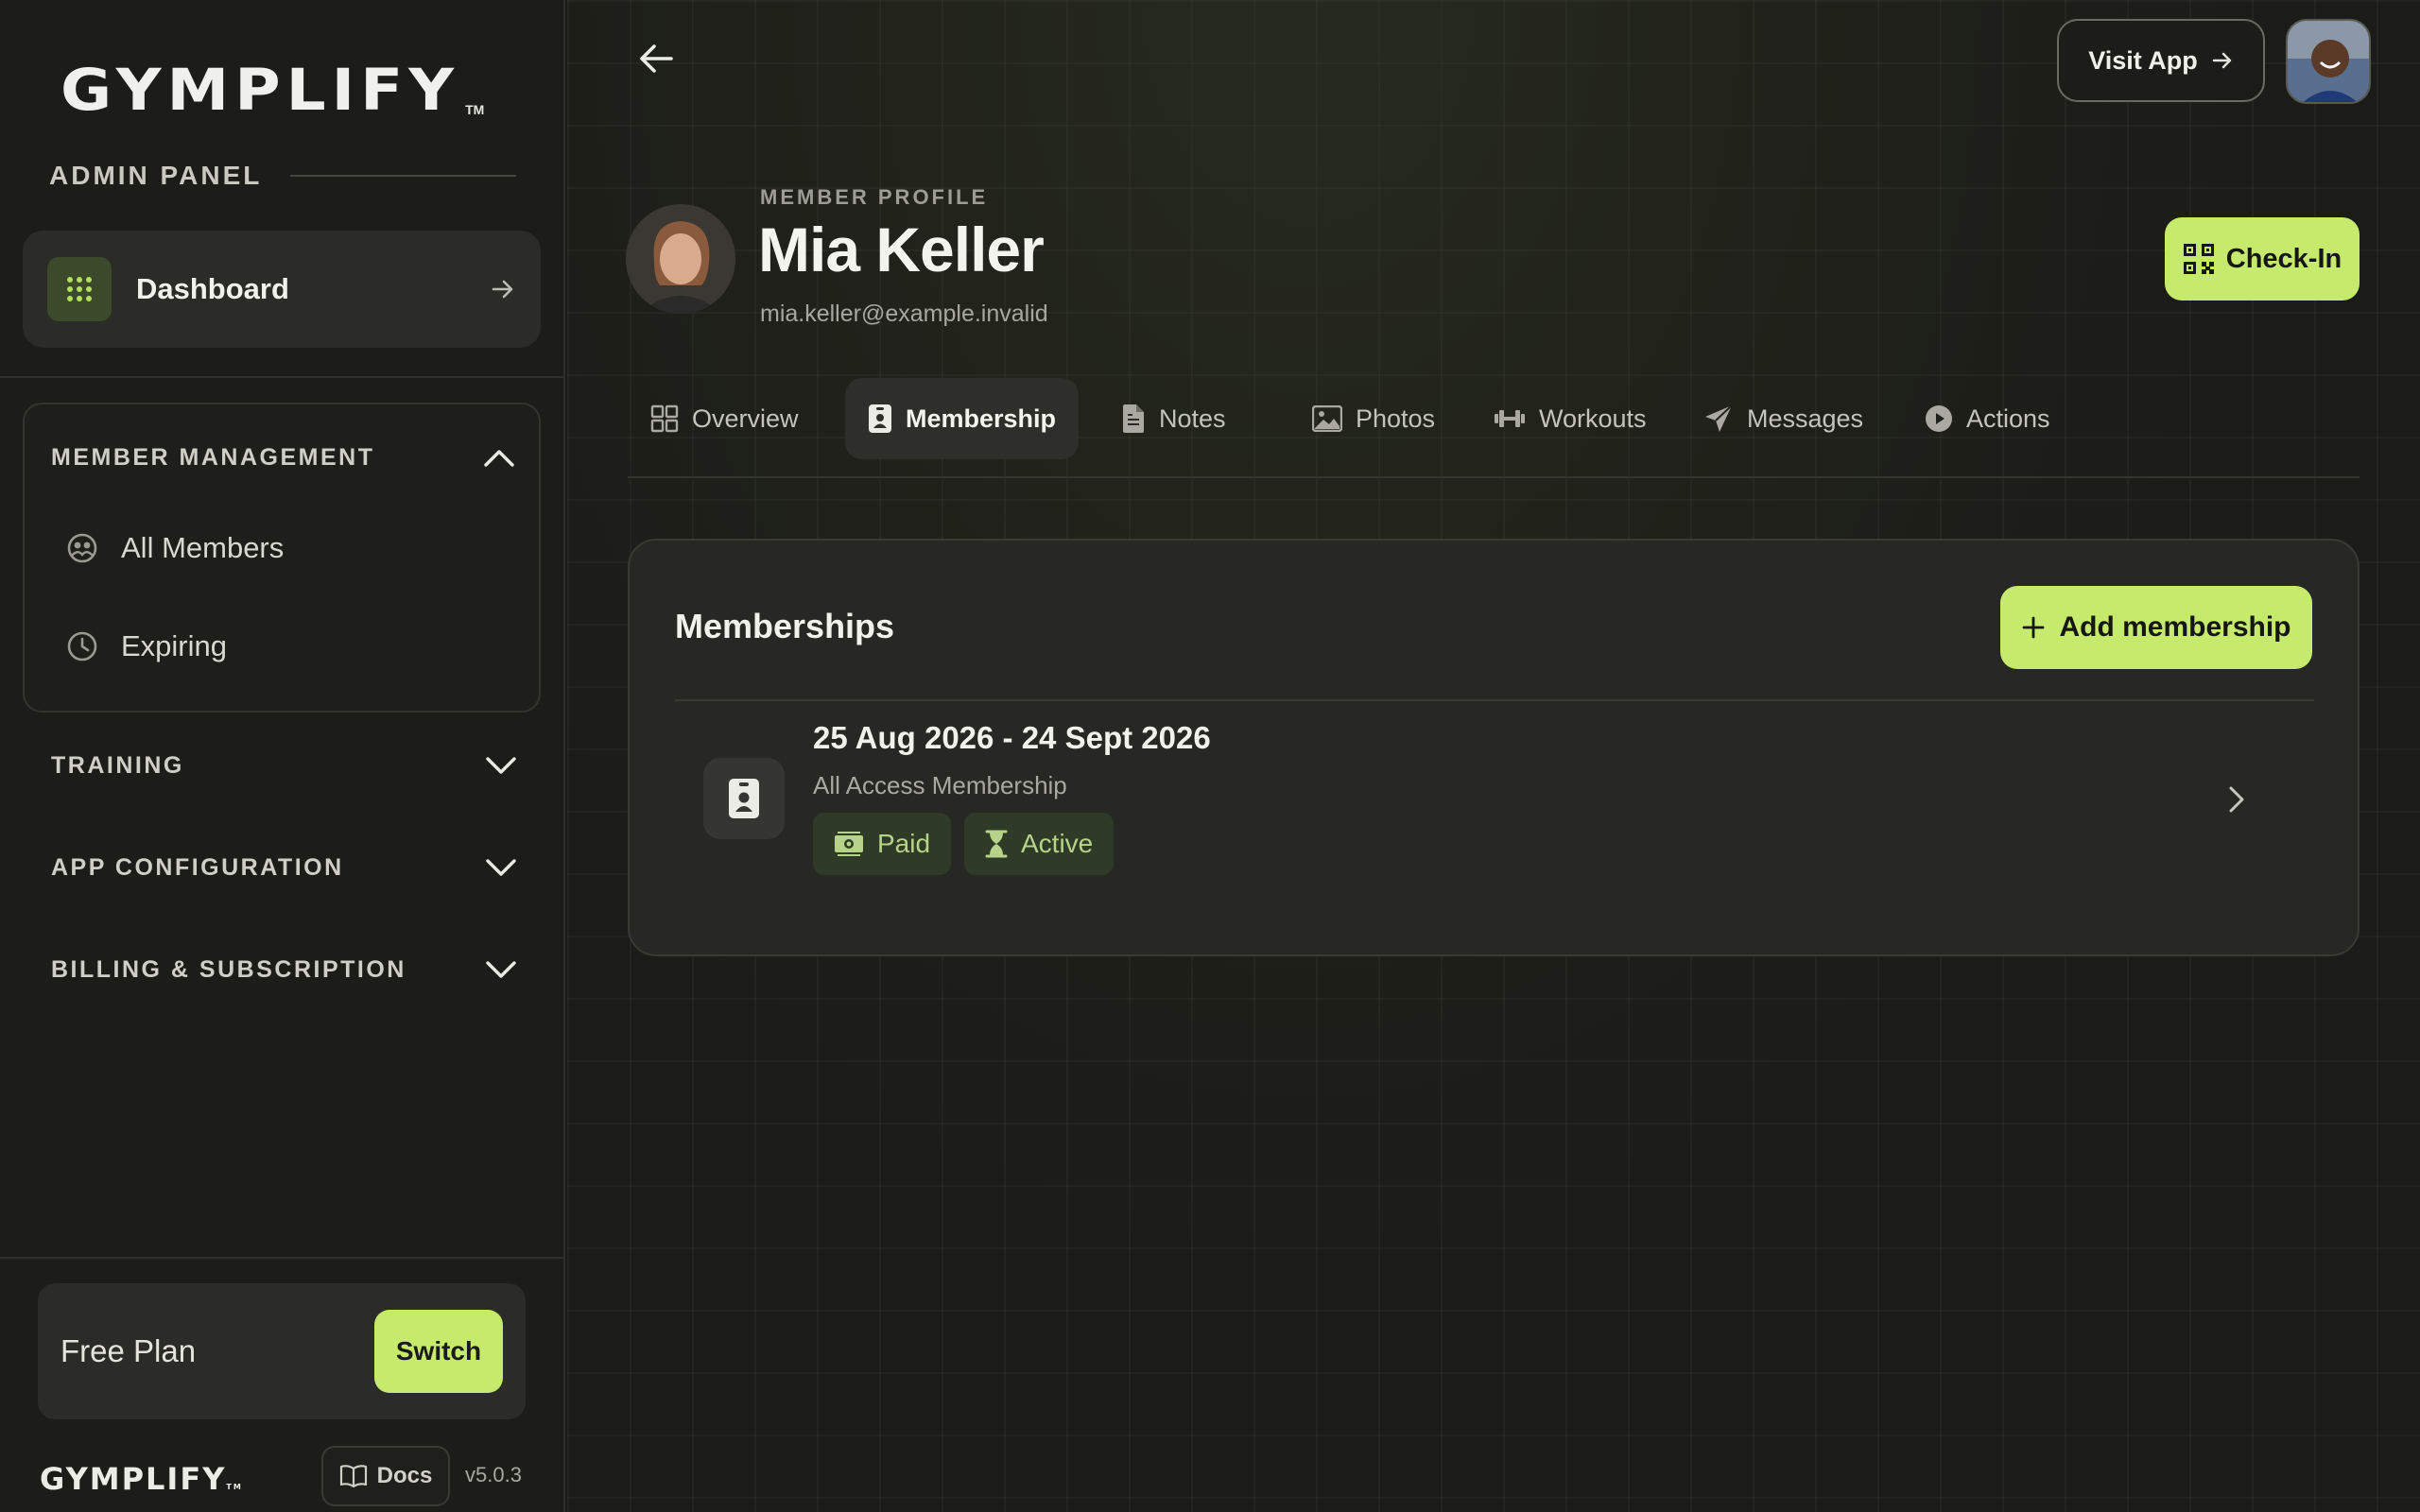 Image resolution: width=2420 pixels, height=1512 pixels. I want to click on tab-workouts: Workouts, so click(1570, 418).